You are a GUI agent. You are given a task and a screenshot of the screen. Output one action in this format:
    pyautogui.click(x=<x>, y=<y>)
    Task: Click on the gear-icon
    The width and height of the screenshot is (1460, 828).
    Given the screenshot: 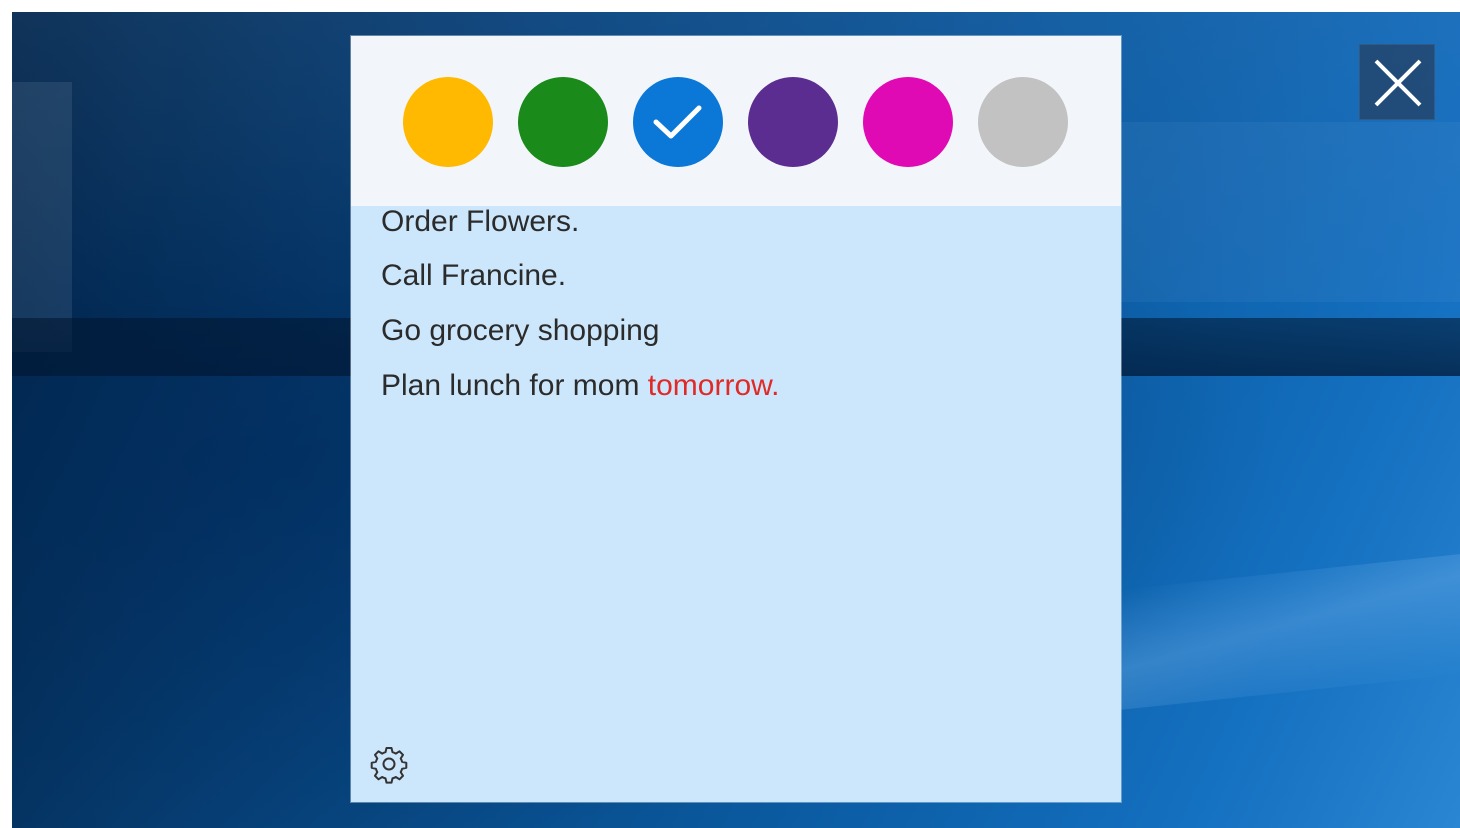 What is the action you would take?
    pyautogui.click(x=389, y=765)
    